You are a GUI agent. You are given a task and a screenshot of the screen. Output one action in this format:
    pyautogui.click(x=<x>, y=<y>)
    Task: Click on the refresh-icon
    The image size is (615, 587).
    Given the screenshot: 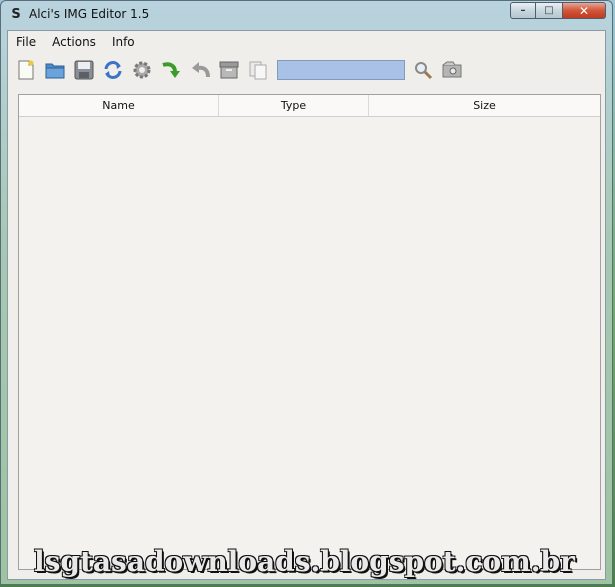 What is the action you would take?
    pyautogui.click(x=113, y=70)
    